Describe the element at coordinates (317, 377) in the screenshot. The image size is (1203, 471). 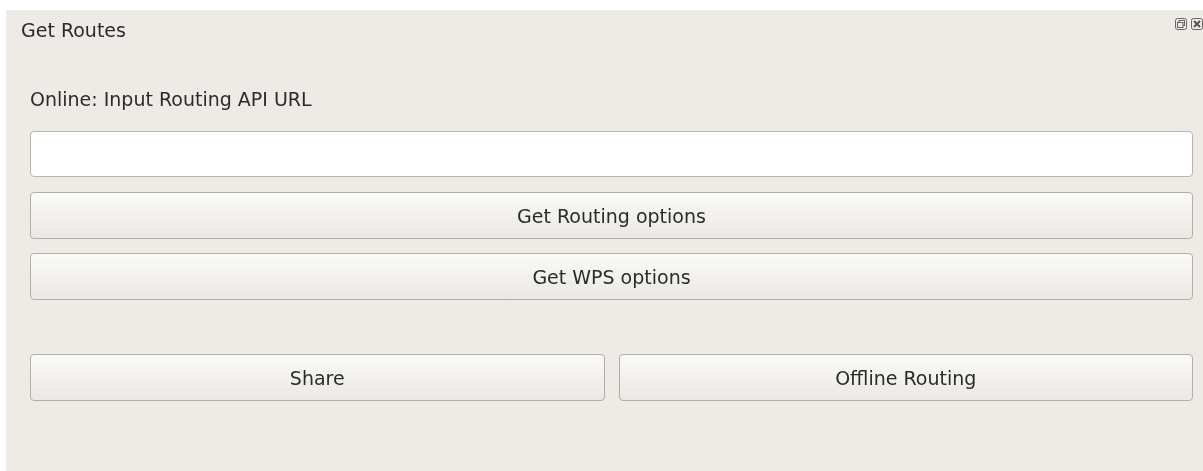
I see `action-button: Share` at that location.